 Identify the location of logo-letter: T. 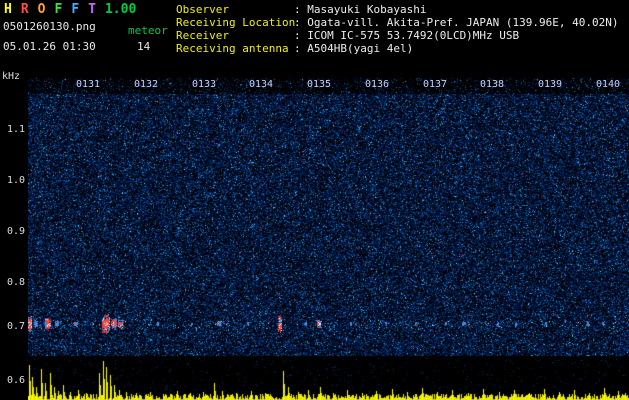
(92, 9).